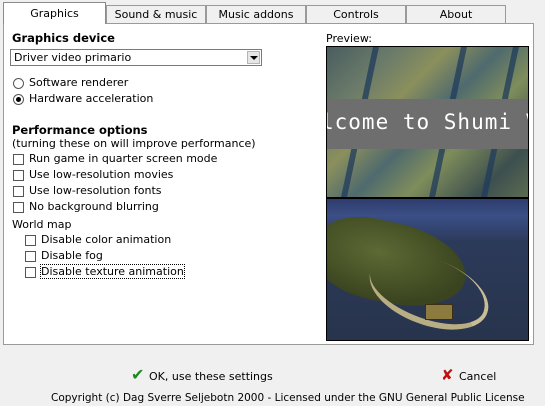 Image resolution: width=545 pixels, height=406 pixels. What do you see at coordinates (211, 376) in the screenshot?
I see `ok-button-label: OK, use these settings` at bounding box center [211, 376].